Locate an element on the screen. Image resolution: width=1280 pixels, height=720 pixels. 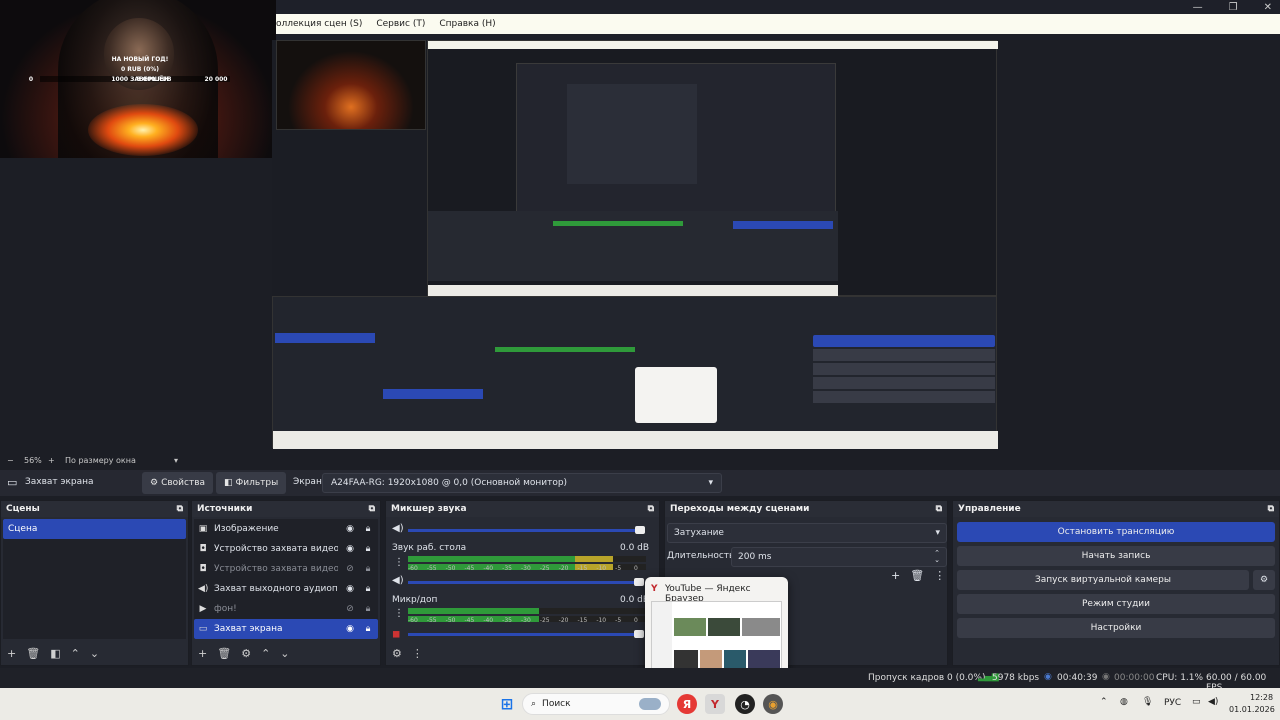
yandex-browser-icon: Y is located at coordinates (715, 704).